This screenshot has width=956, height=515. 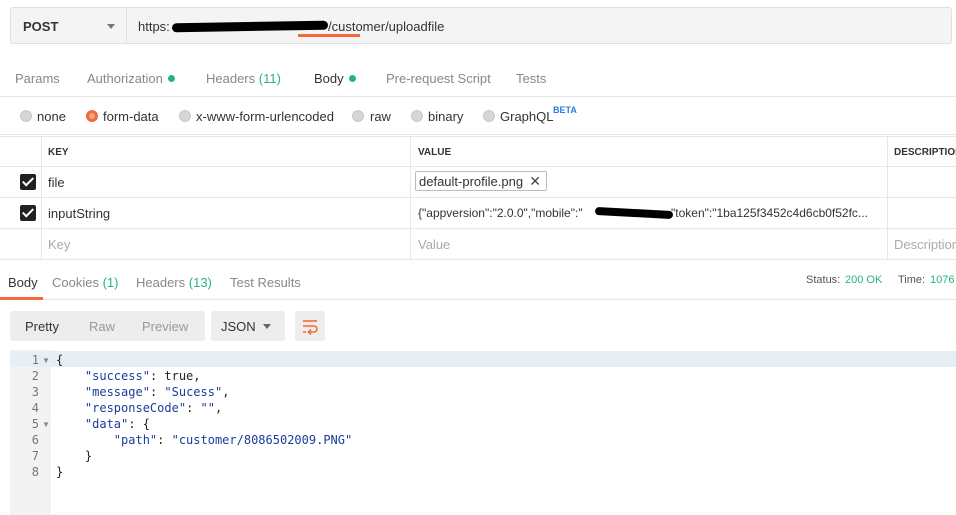 I want to click on body-type-graphql-label: GraphQL, so click(x=527, y=116).